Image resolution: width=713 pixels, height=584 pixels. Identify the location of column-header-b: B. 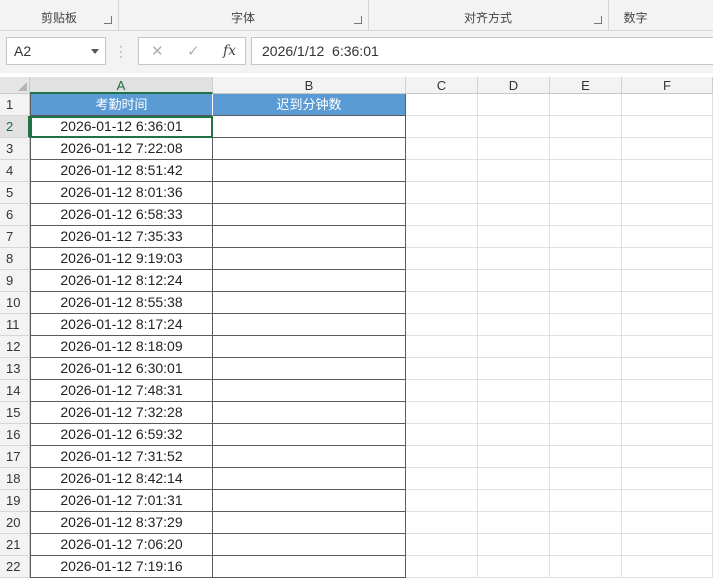
(309, 85).